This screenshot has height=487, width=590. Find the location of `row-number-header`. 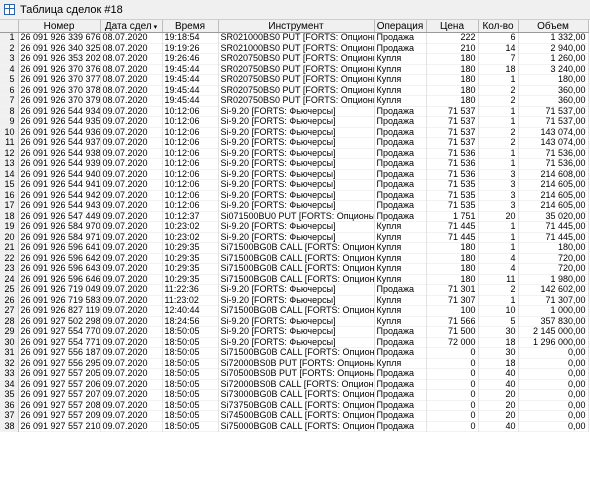

row-number-header is located at coordinates (9, 26).